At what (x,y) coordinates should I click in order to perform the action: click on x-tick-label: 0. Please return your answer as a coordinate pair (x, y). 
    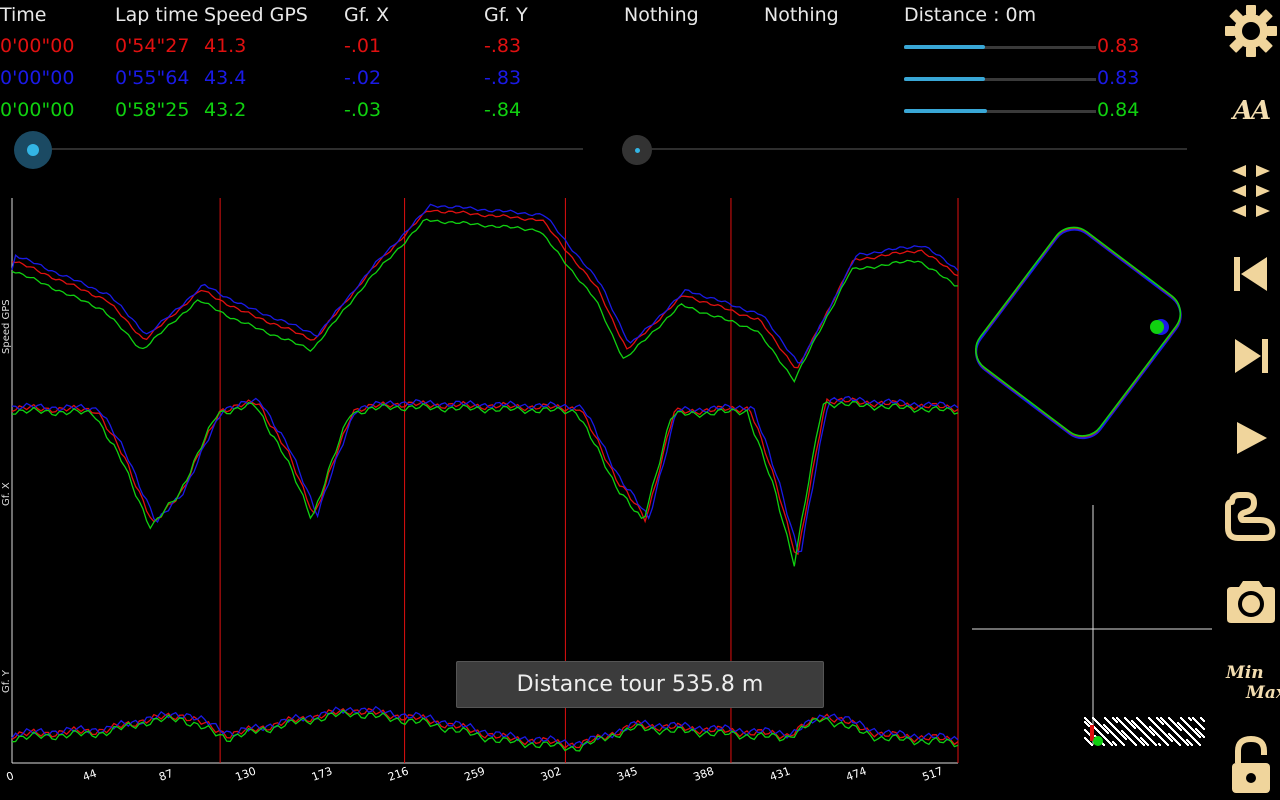
    Looking at the image, I should click on (10, 776).